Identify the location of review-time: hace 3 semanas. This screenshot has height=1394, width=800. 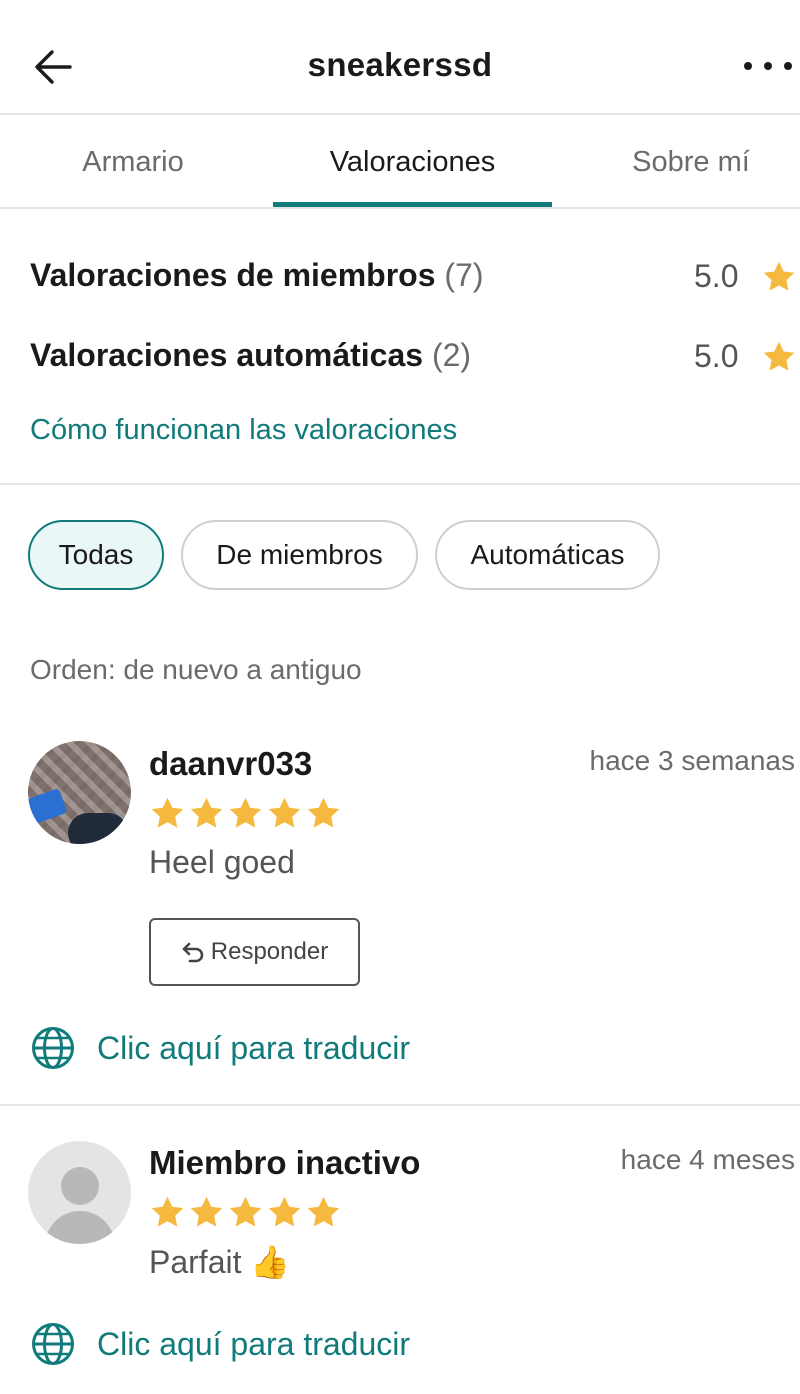
(692, 760).